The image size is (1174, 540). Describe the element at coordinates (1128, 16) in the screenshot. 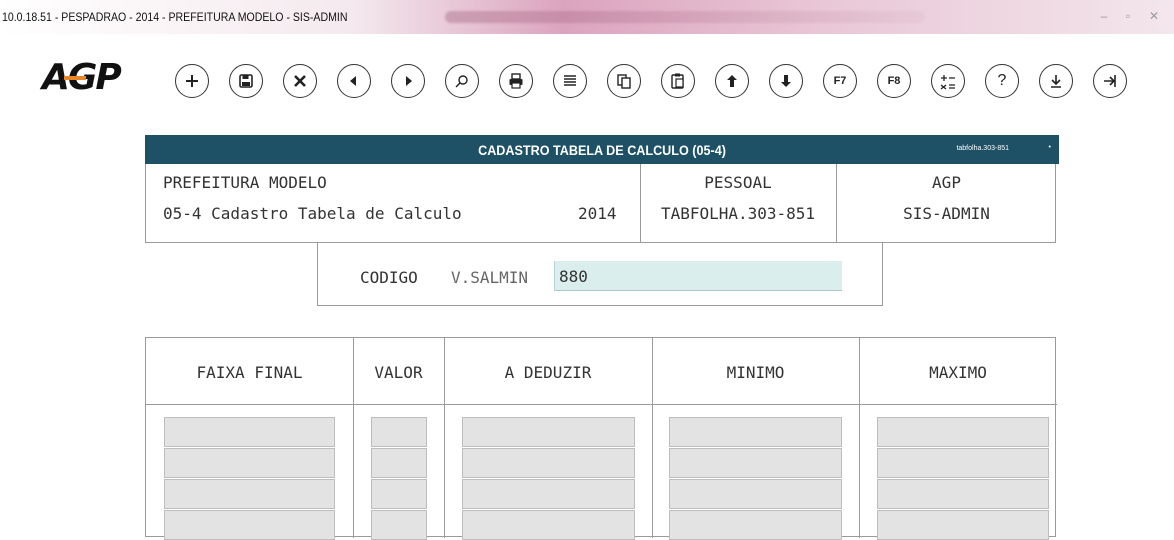

I see `maximize-icon: ▫` at that location.